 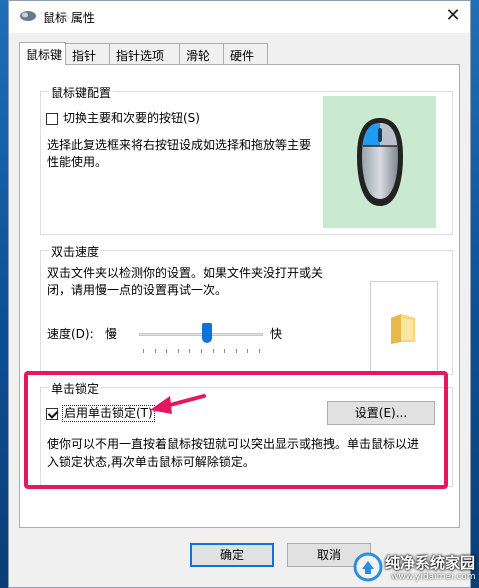 What do you see at coordinates (144, 53) in the screenshot?
I see `tab-pointer-options: 指针选项` at bounding box center [144, 53].